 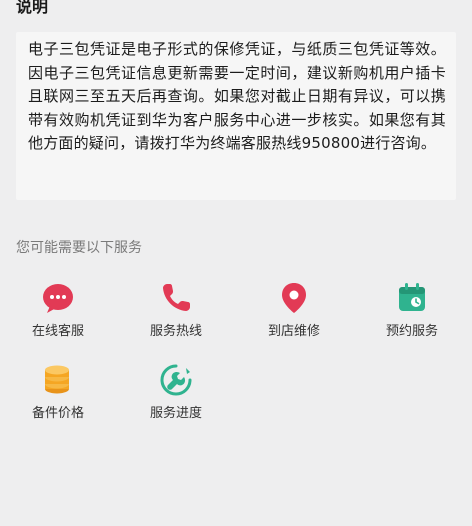 What do you see at coordinates (412, 297) in the screenshot?
I see `calendar-icon` at bounding box center [412, 297].